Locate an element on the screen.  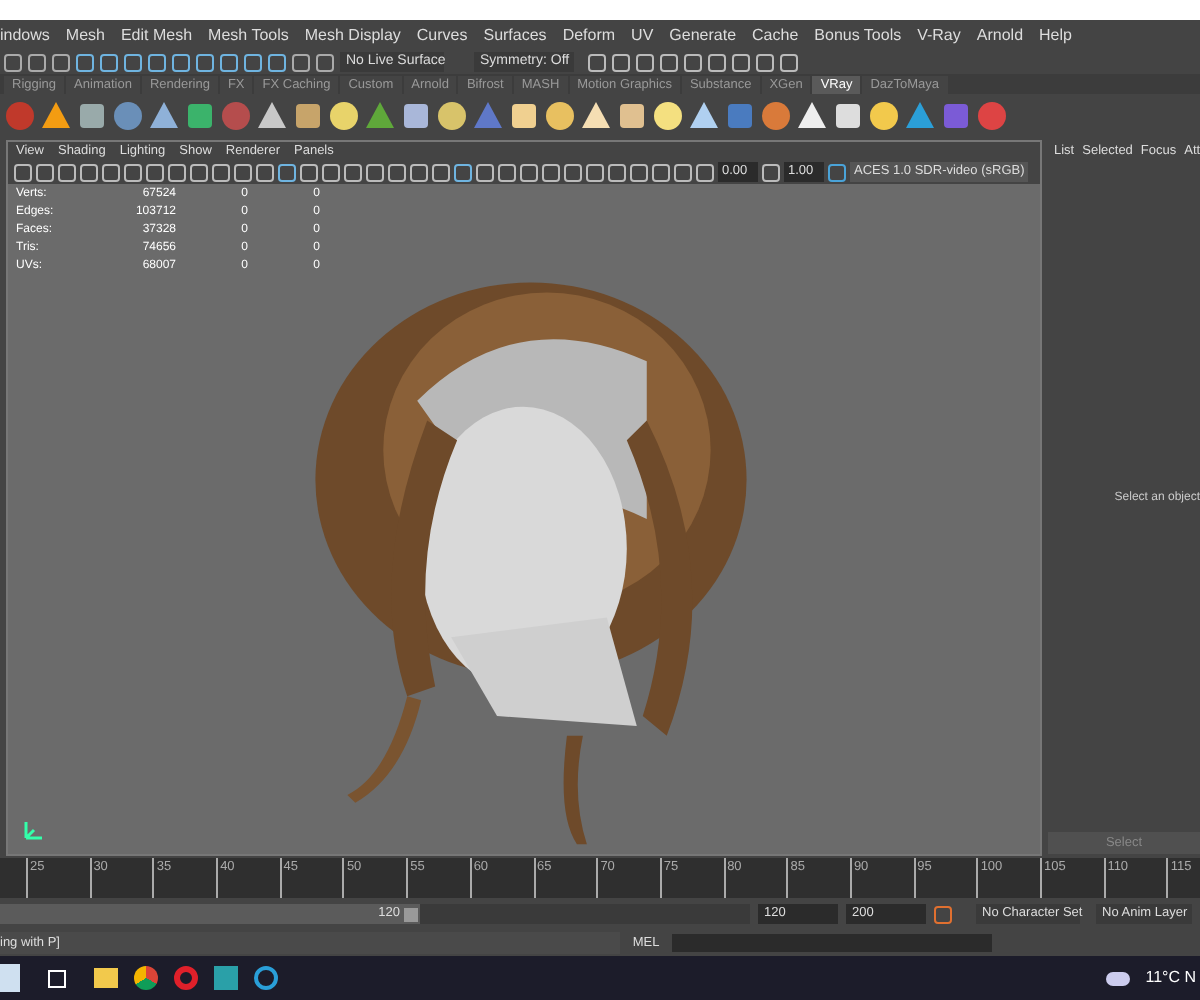
axis-icon is located at coordinates (32, 830).